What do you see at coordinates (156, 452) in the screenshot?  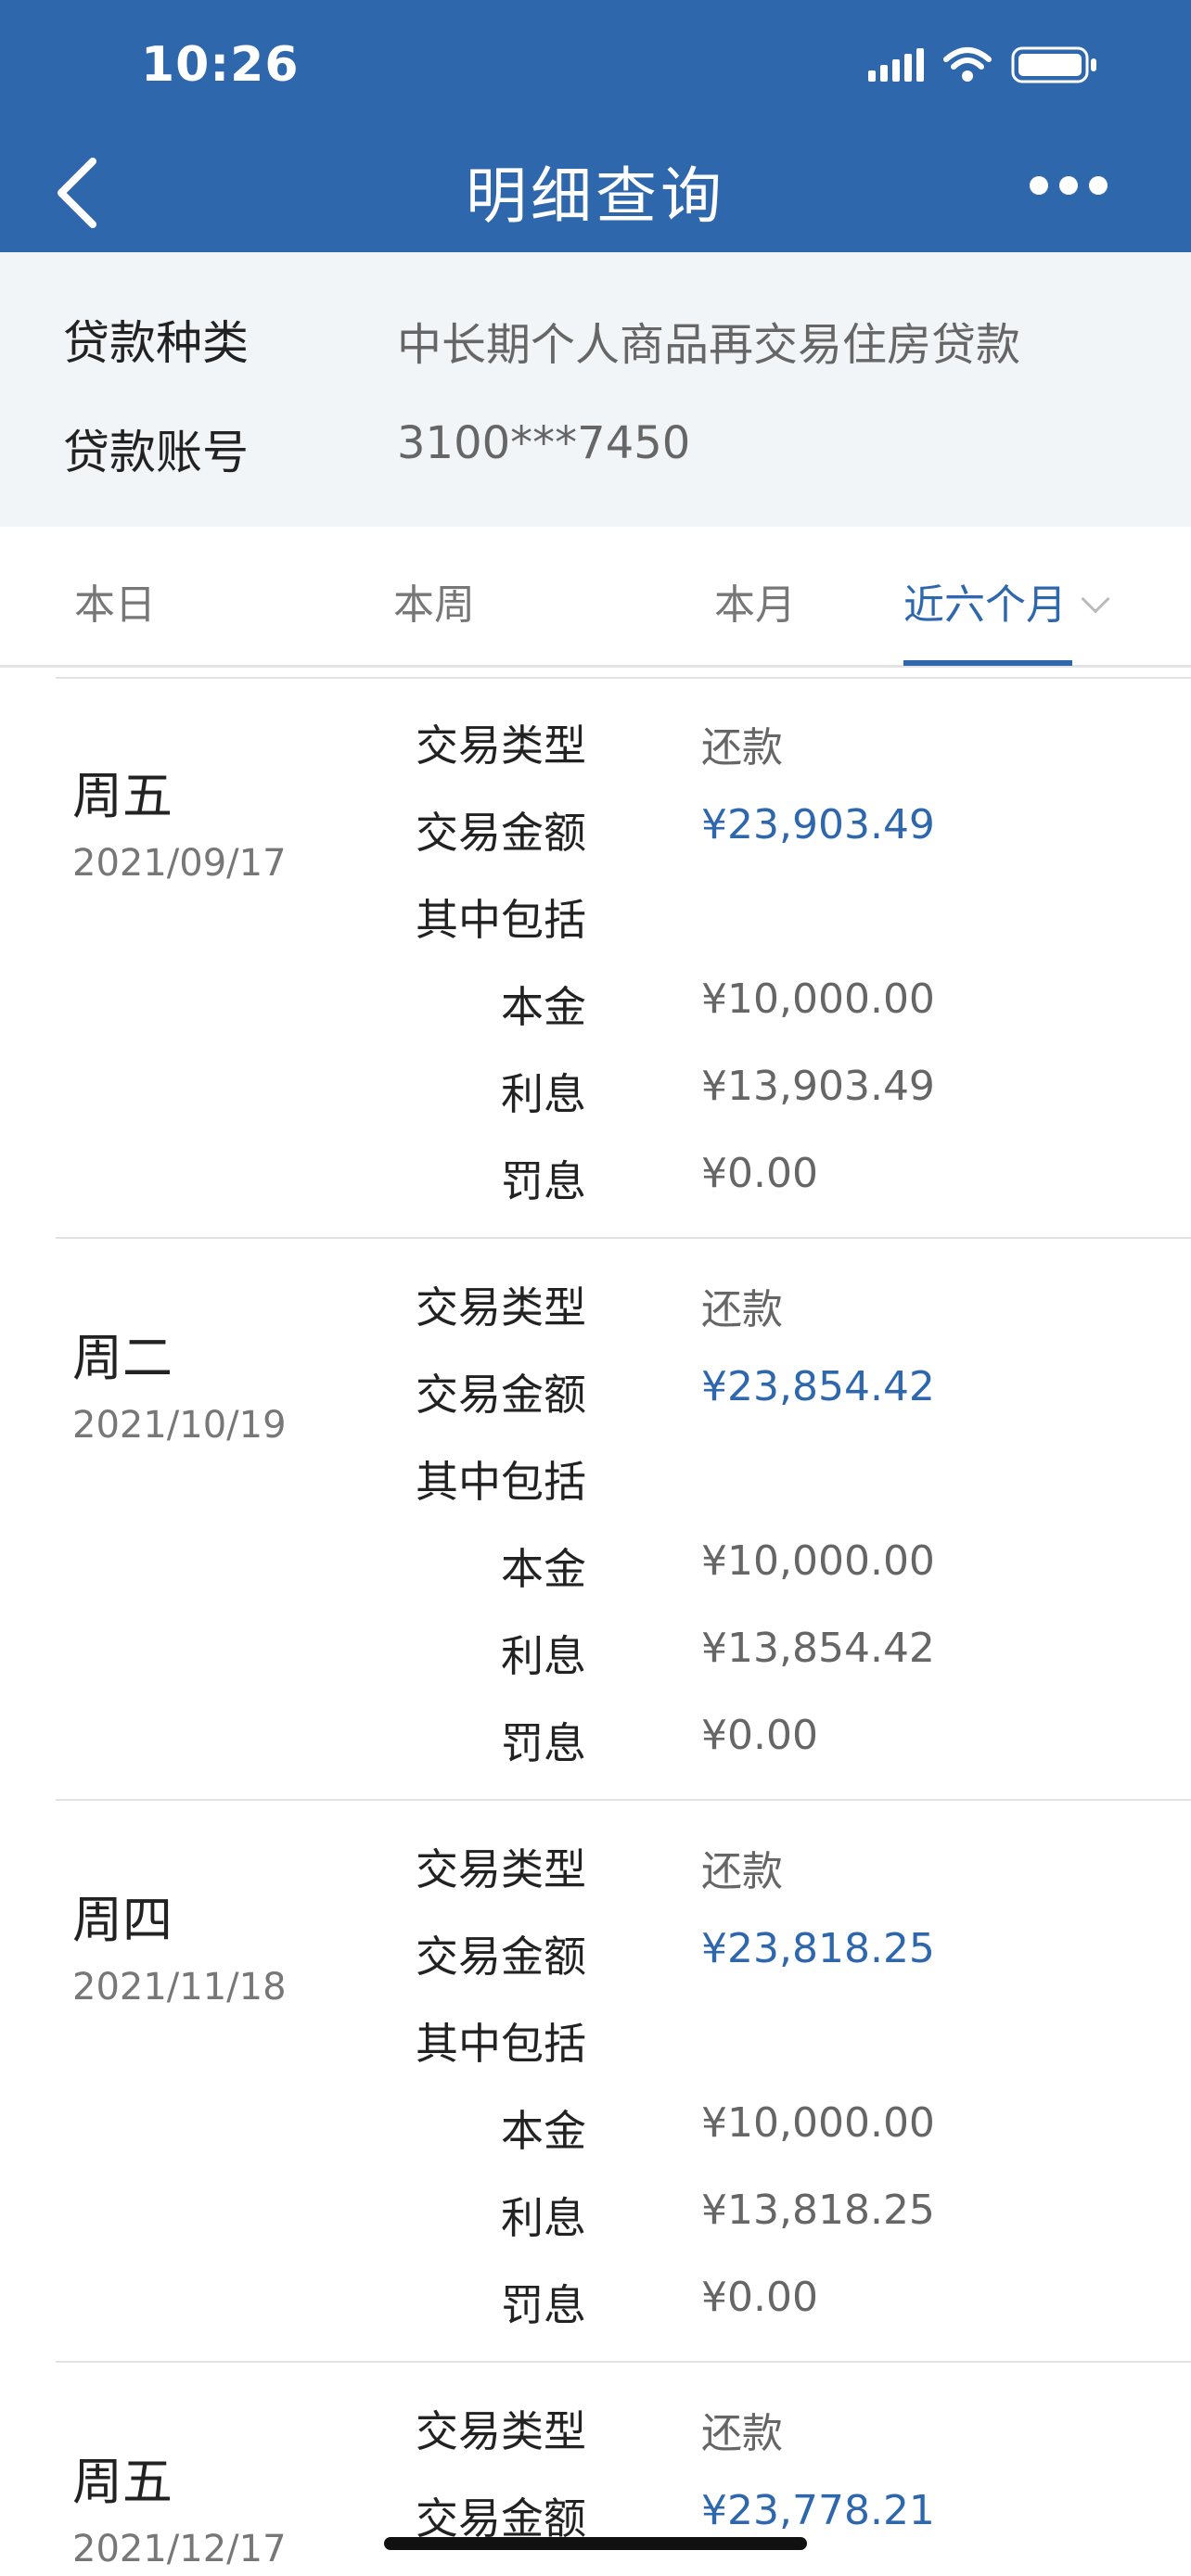 I see `loan-account-label: 贷款账号` at bounding box center [156, 452].